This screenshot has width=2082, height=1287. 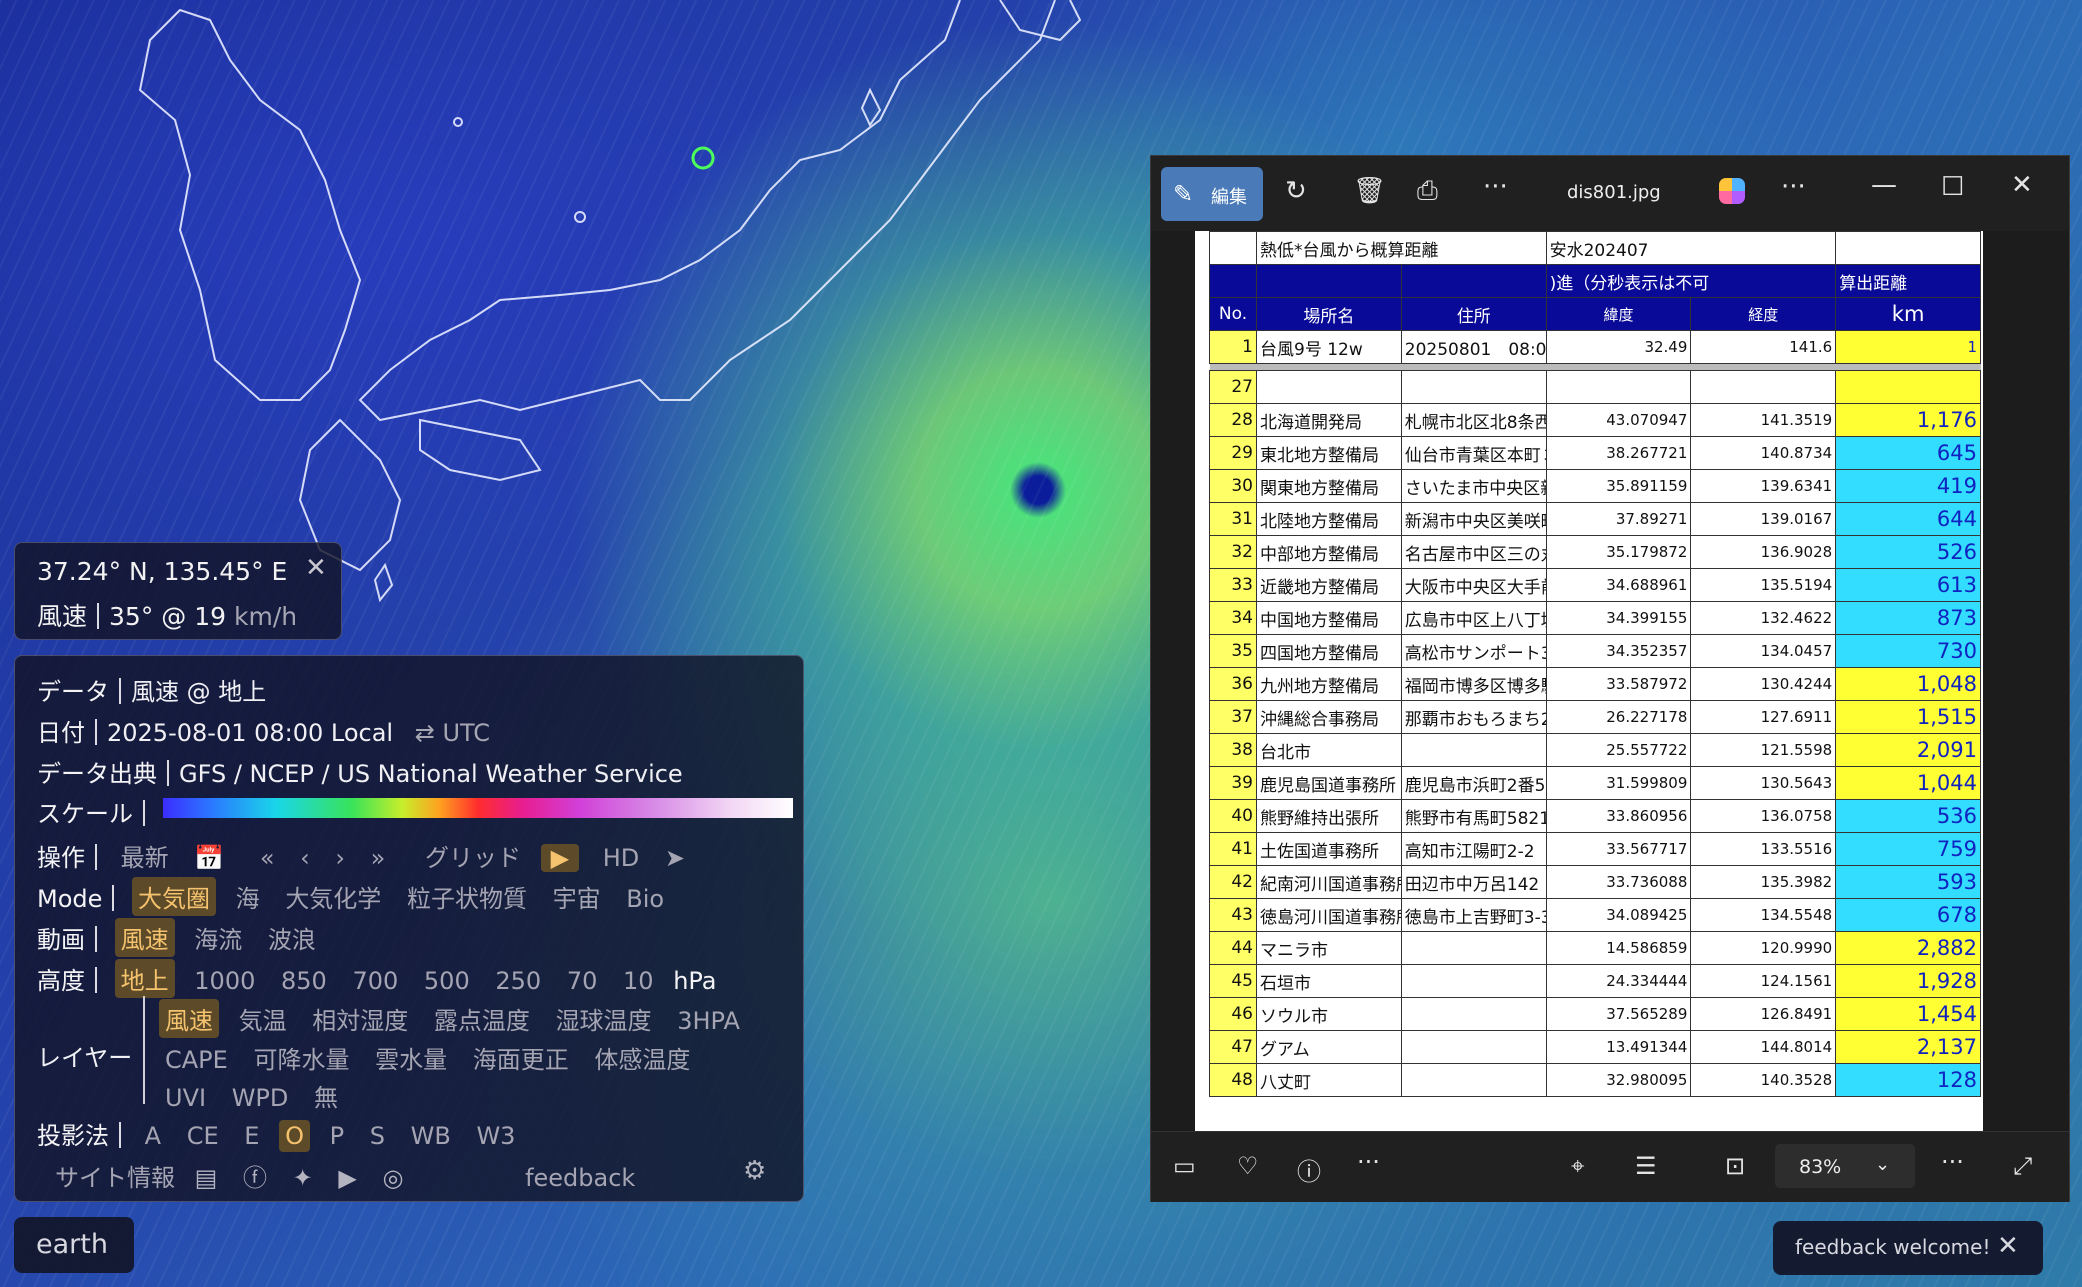 I want to click on locate-icon: ➤, so click(x=675, y=858).